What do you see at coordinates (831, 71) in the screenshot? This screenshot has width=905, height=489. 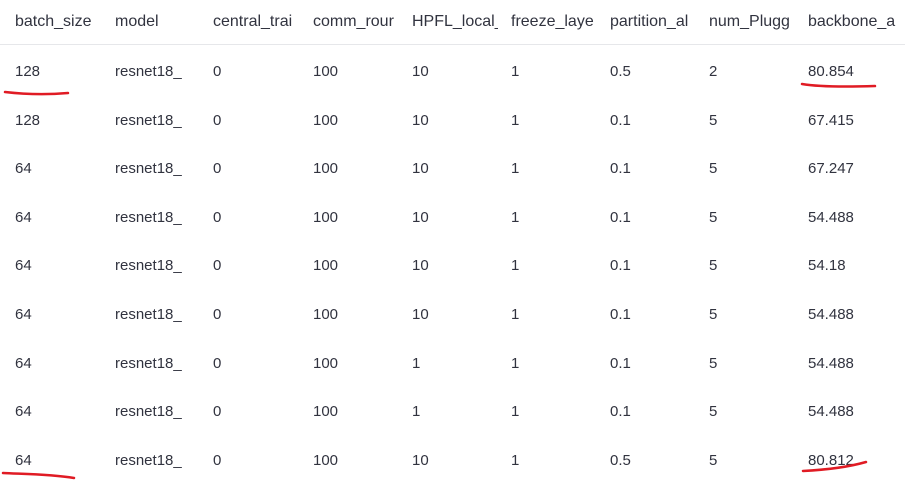 I see `cell-backbone-acc: 80.854` at bounding box center [831, 71].